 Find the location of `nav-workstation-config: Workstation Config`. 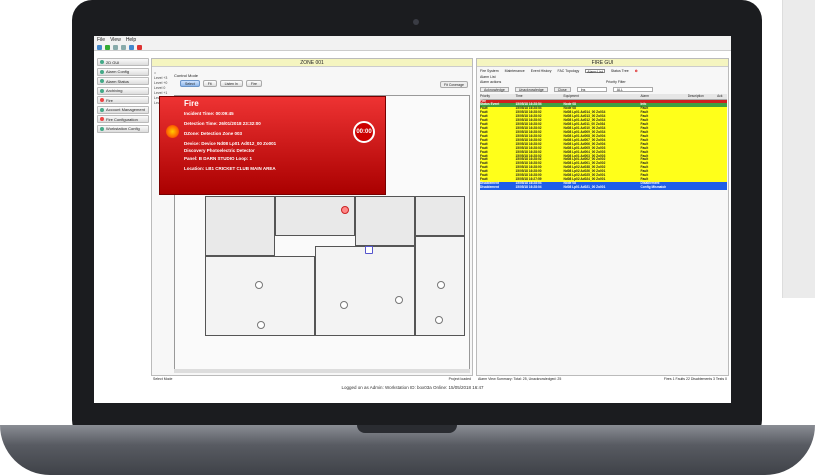

nav-workstation-config: Workstation Config is located at coordinates (123, 128).